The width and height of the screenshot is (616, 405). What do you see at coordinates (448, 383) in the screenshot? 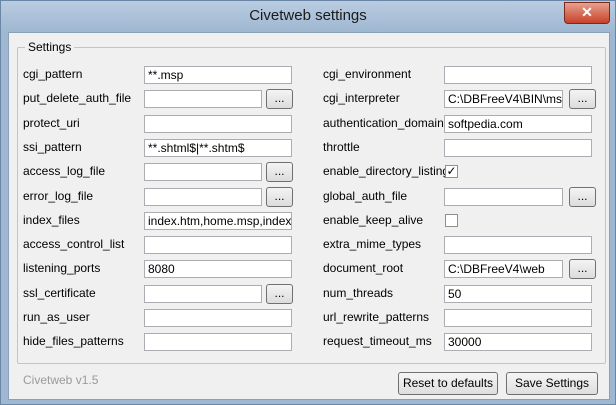
I see `reset-to-defaults-button: Reset to defaults` at bounding box center [448, 383].